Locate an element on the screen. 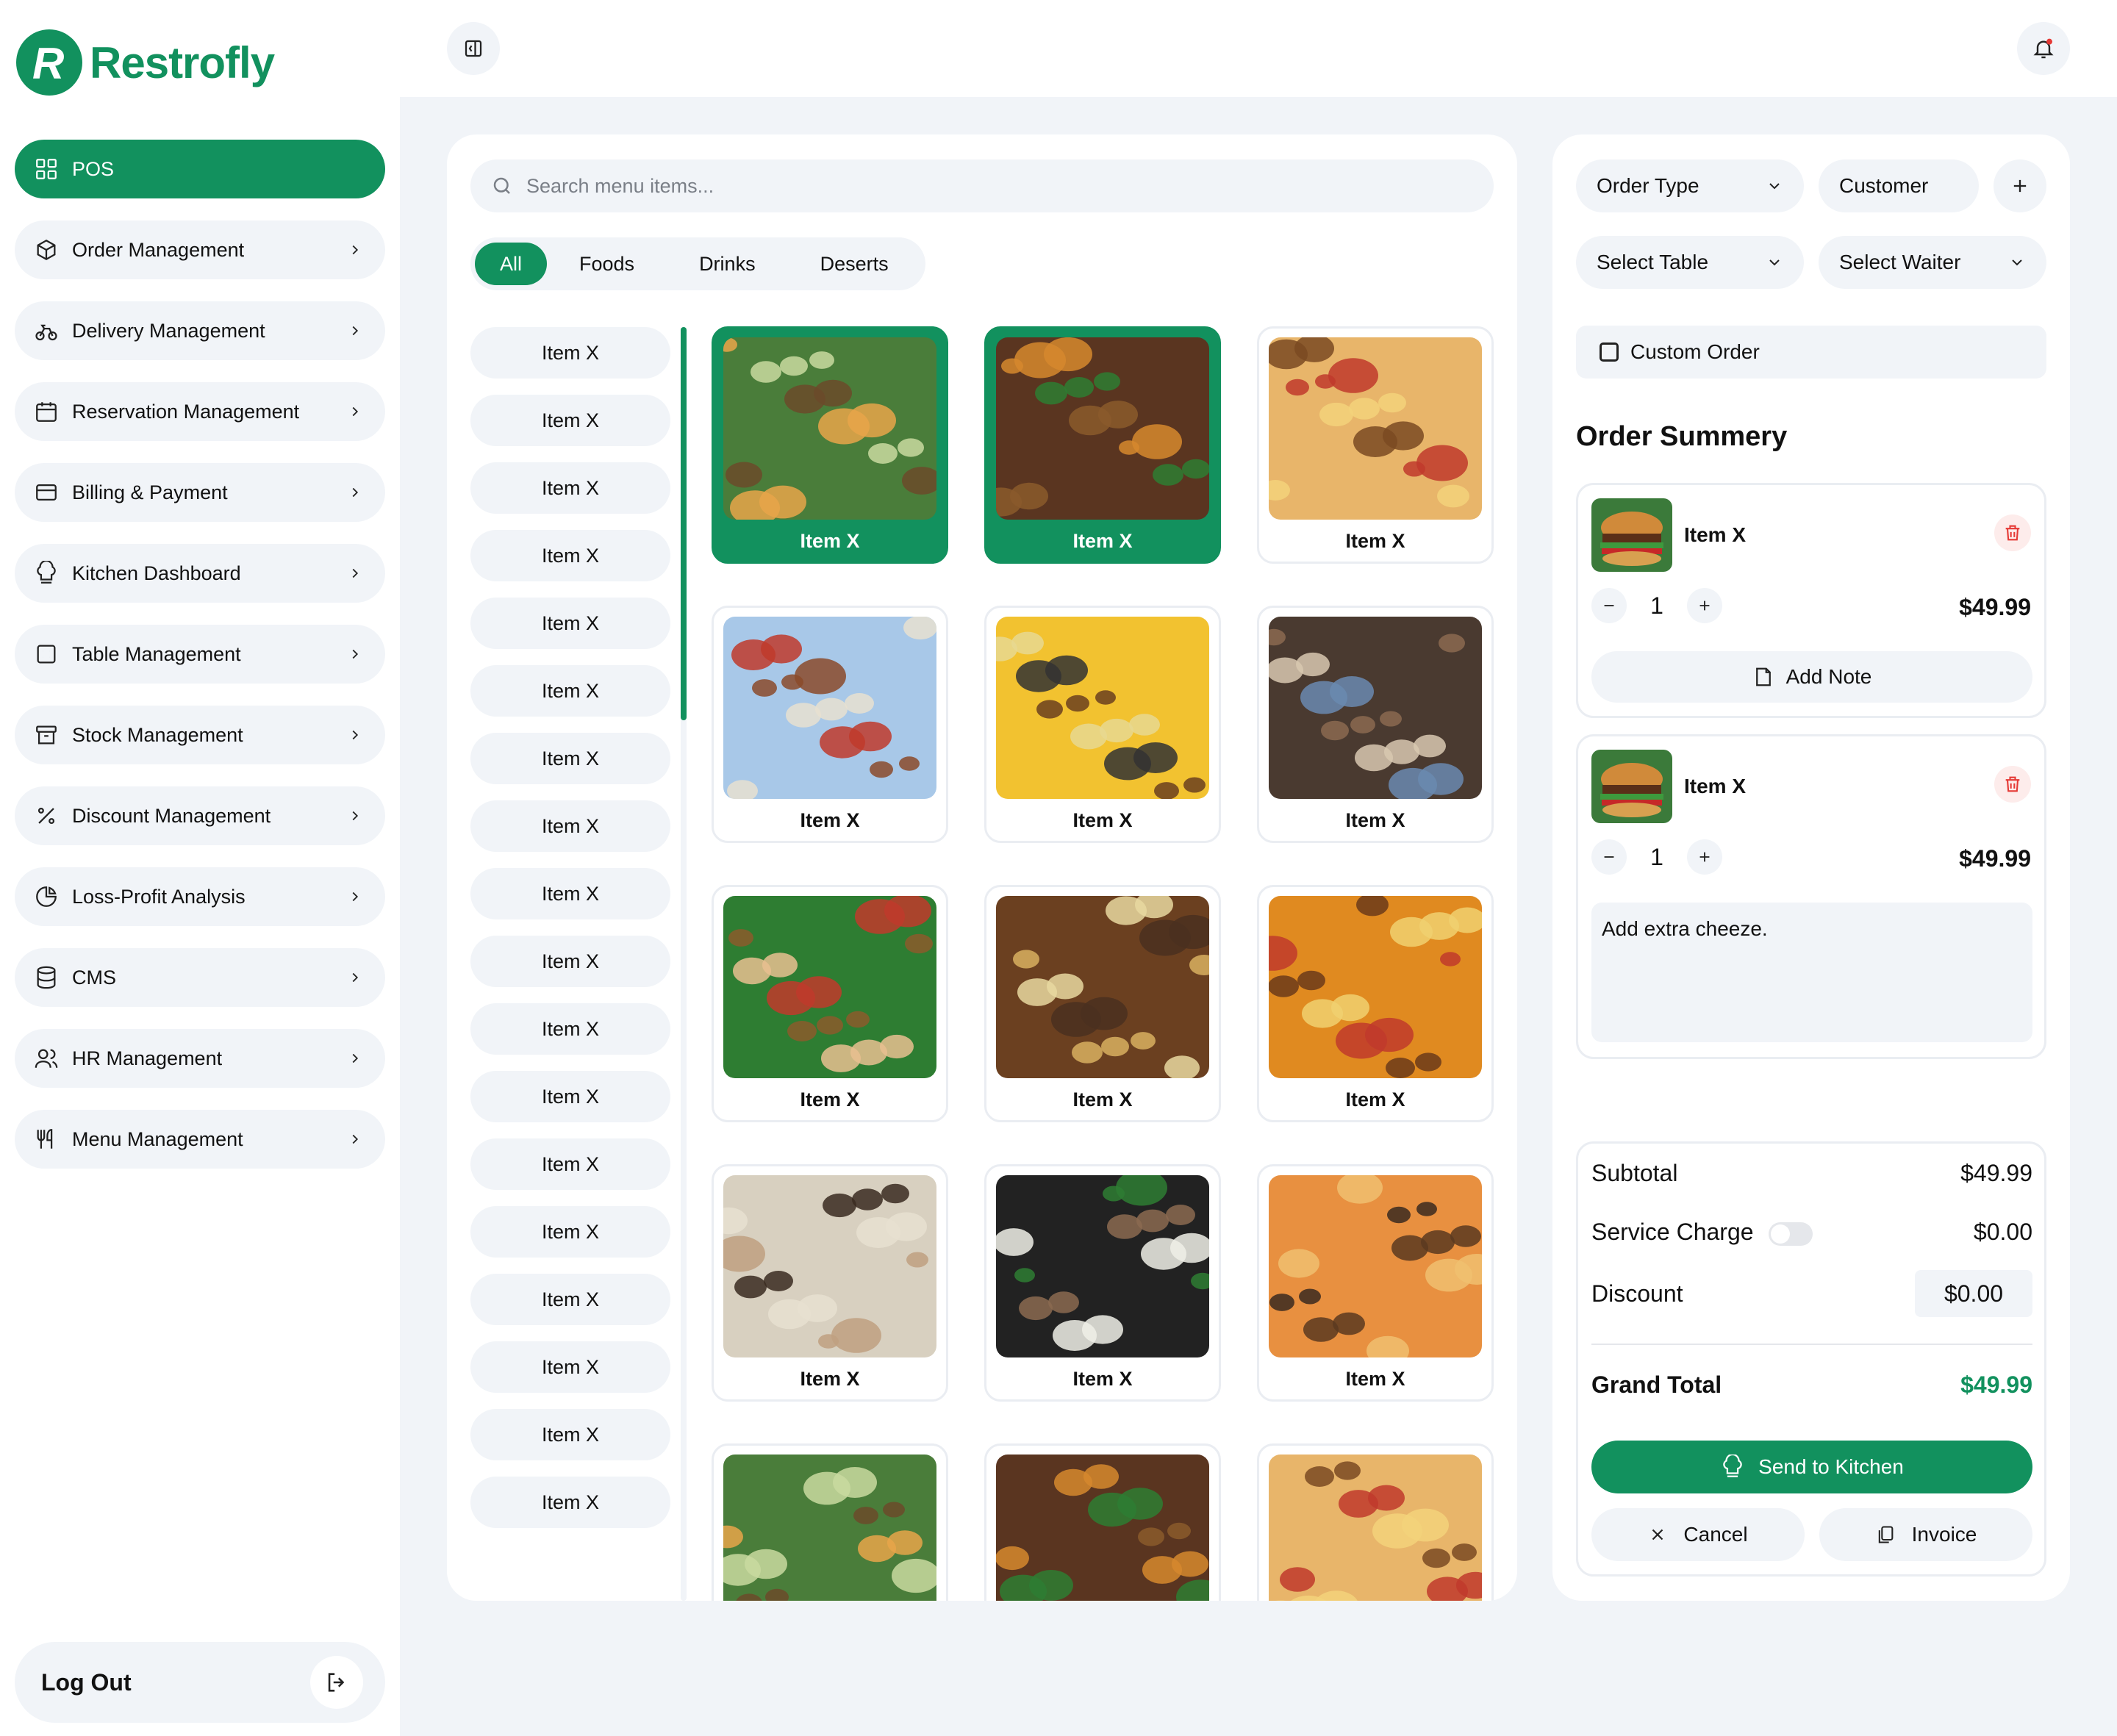 The height and width of the screenshot is (1736, 2117). grand-total-value: $49.99 is located at coordinates (1996, 1384).